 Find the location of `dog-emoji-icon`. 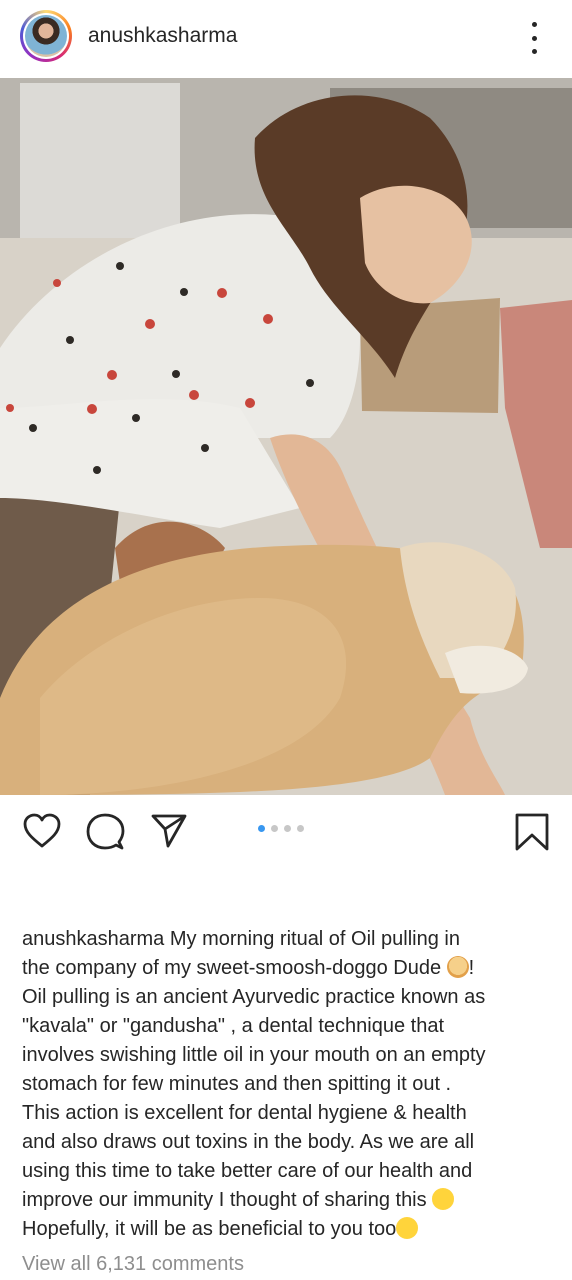

dog-emoji-icon is located at coordinates (457, 967).